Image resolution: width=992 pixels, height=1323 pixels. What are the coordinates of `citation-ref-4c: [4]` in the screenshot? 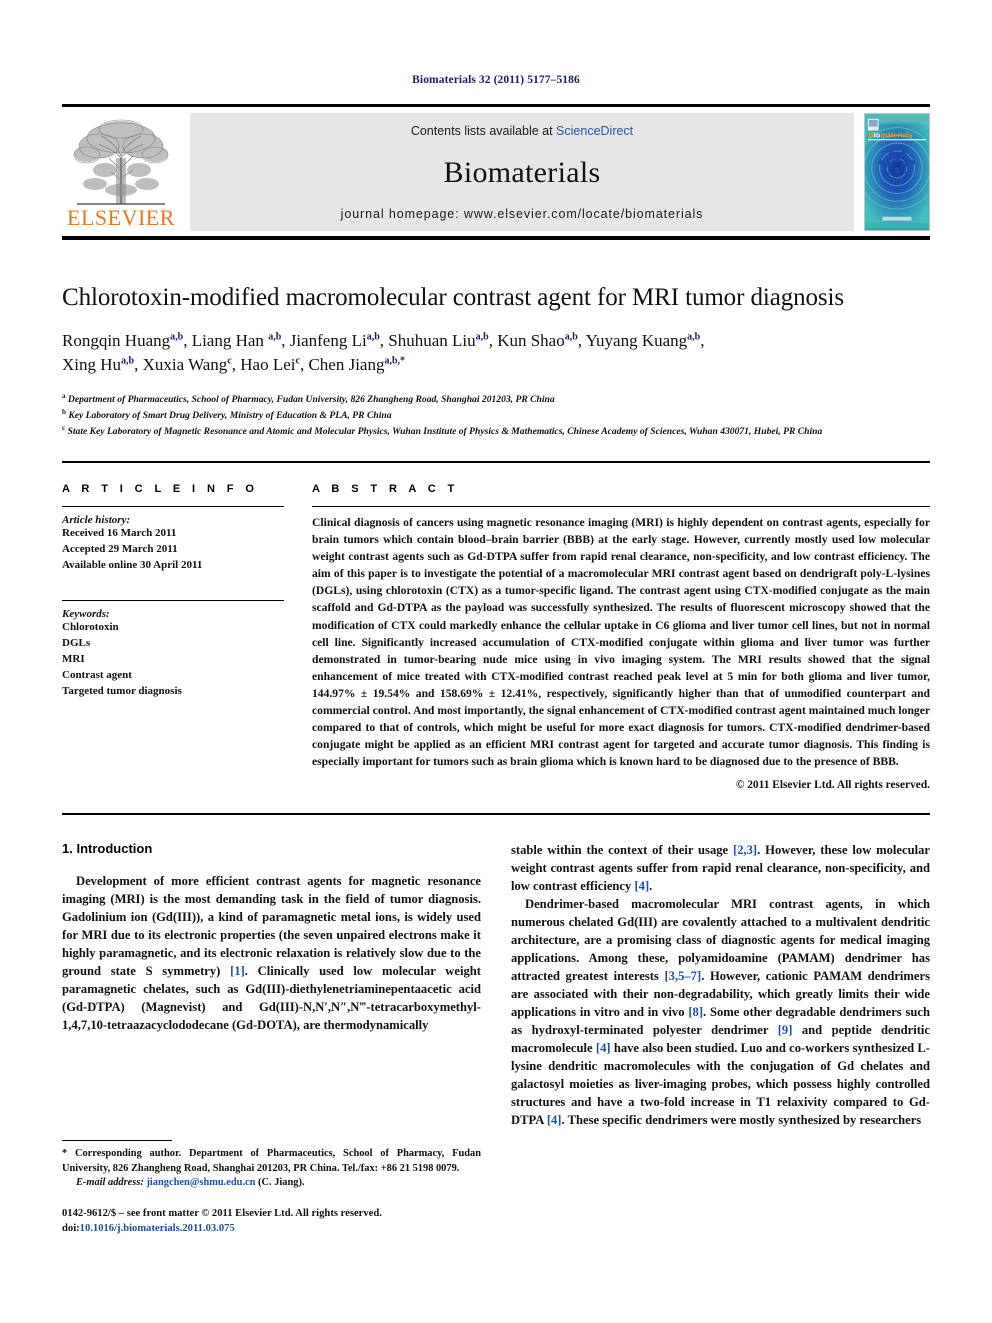 It's located at (554, 1120).